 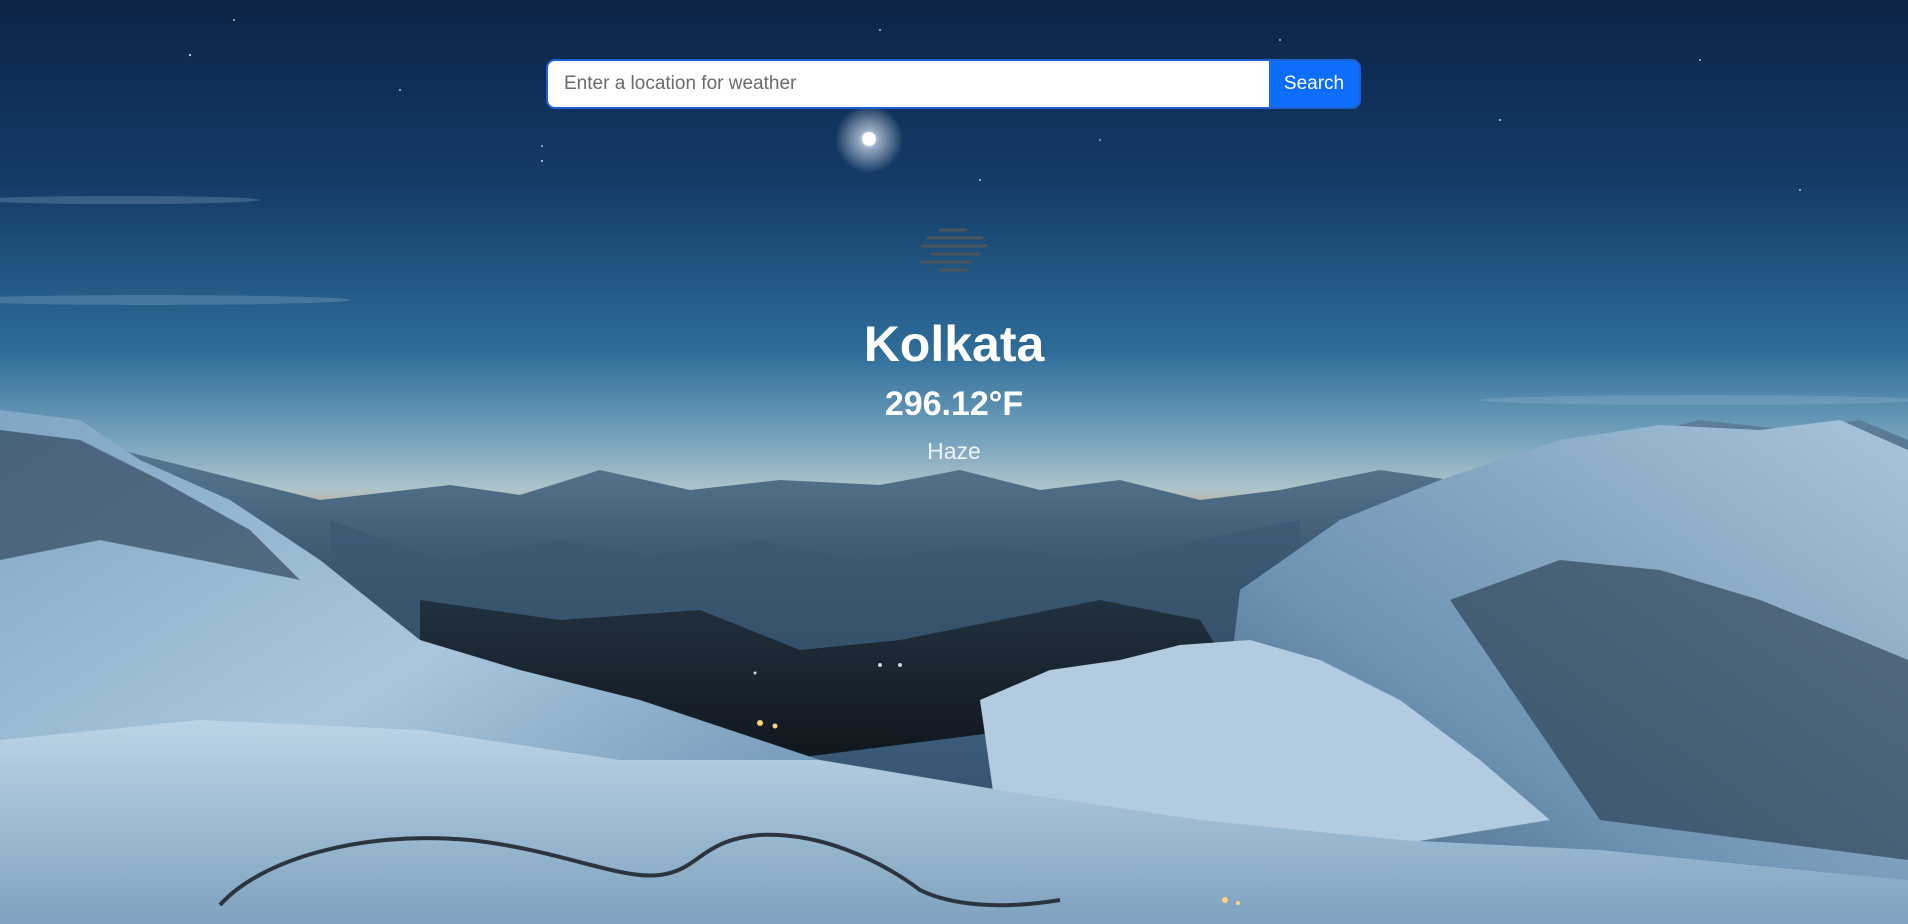 I want to click on temperature: 296.12°F, so click(x=954, y=404).